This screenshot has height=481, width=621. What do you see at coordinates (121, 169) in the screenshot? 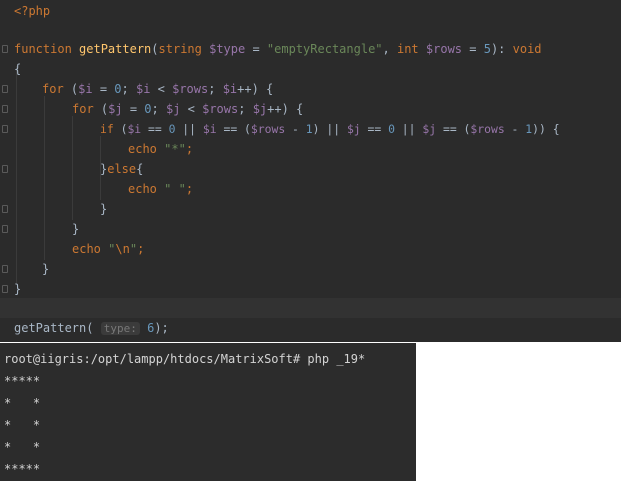
I see `code-line-else: }else{` at bounding box center [121, 169].